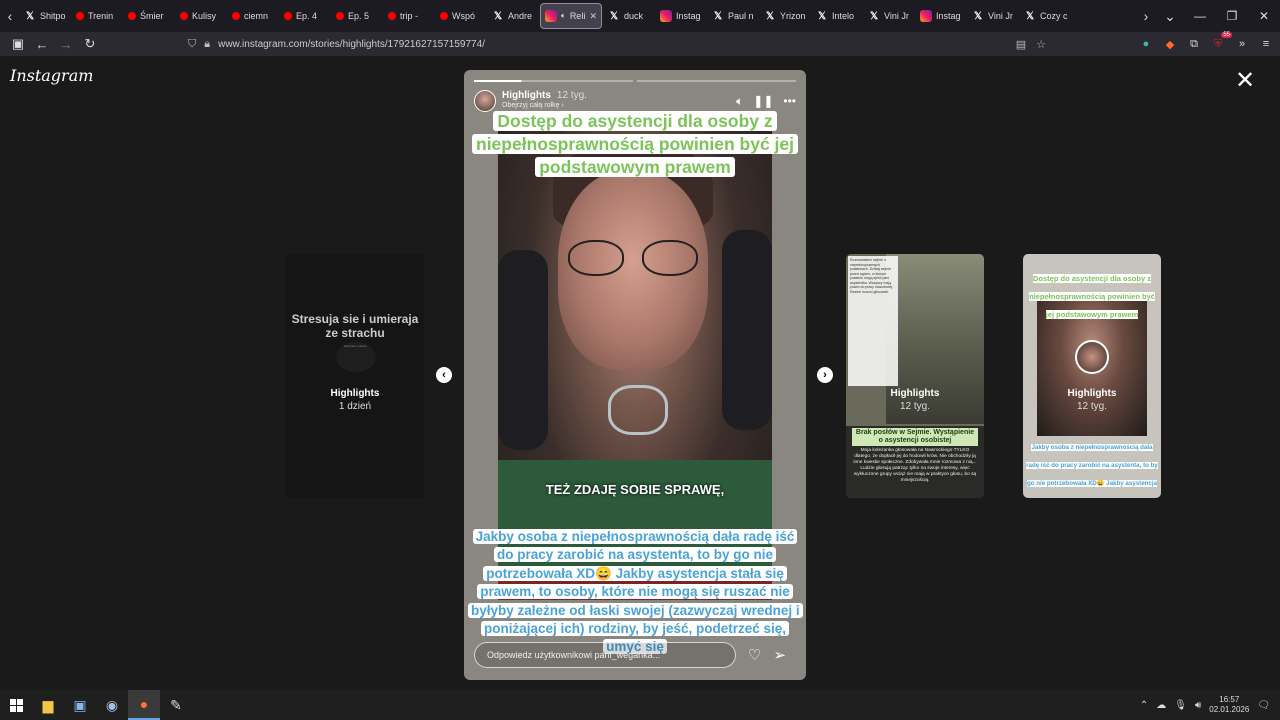 The image size is (1280, 720). What do you see at coordinates (1264, 16) in the screenshot?
I see `close-window-icon: ✕` at bounding box center [1264, 16].